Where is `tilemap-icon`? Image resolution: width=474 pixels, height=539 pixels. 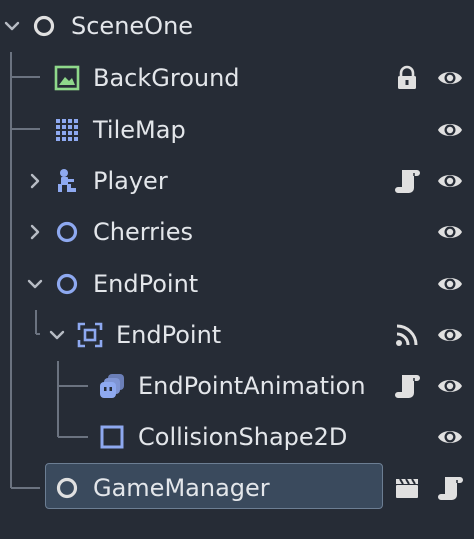 tilemap-icon is located at coordinates (67, 130).